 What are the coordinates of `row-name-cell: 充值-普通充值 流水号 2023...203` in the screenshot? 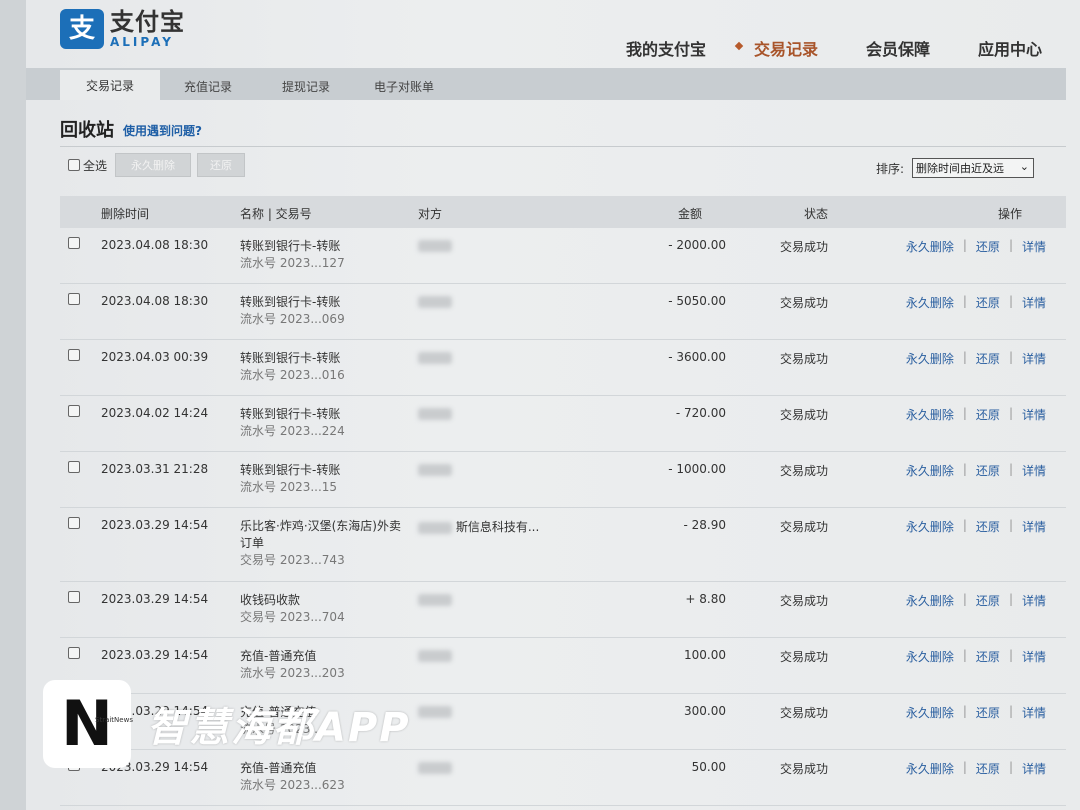 It's located at (325, 665).